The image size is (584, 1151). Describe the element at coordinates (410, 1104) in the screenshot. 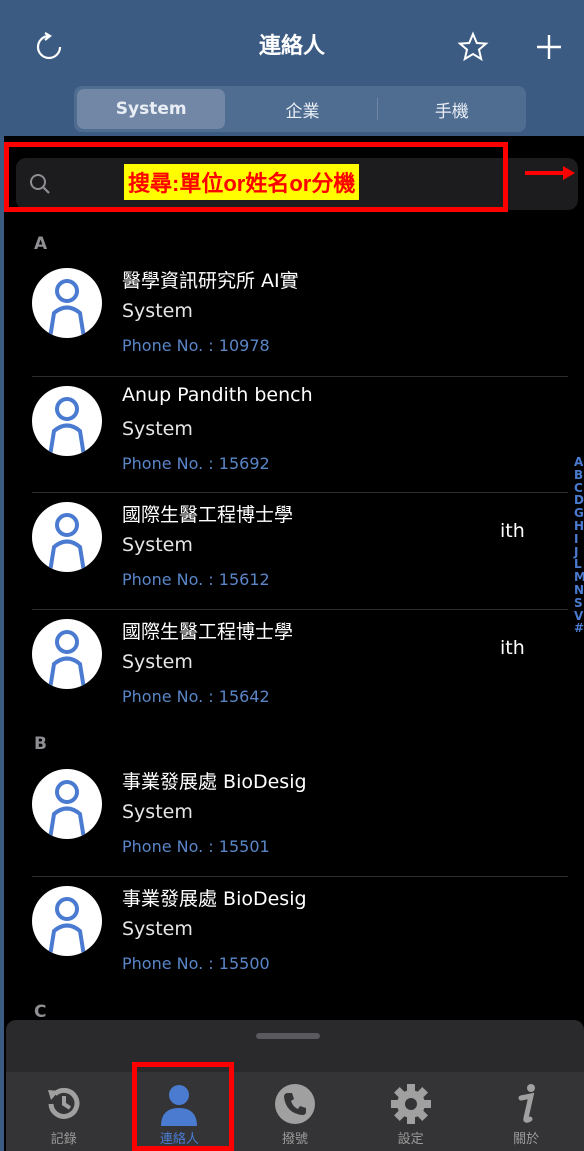

I see `gear-icon` at that location.